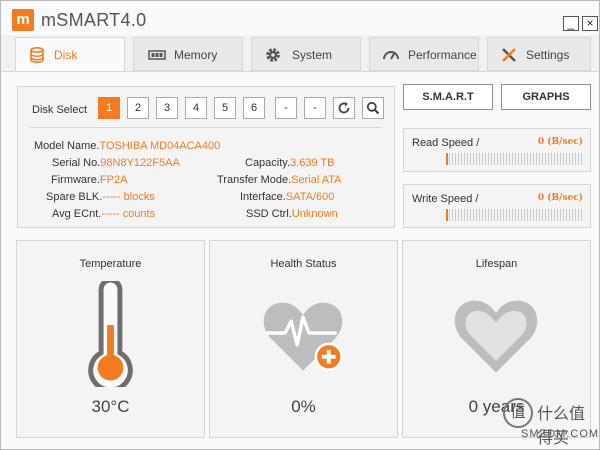  Describe the element at coordinates (300, 18) in the screenshot. I see `title-bar: m mSMART4.0 _ ×` at that location.